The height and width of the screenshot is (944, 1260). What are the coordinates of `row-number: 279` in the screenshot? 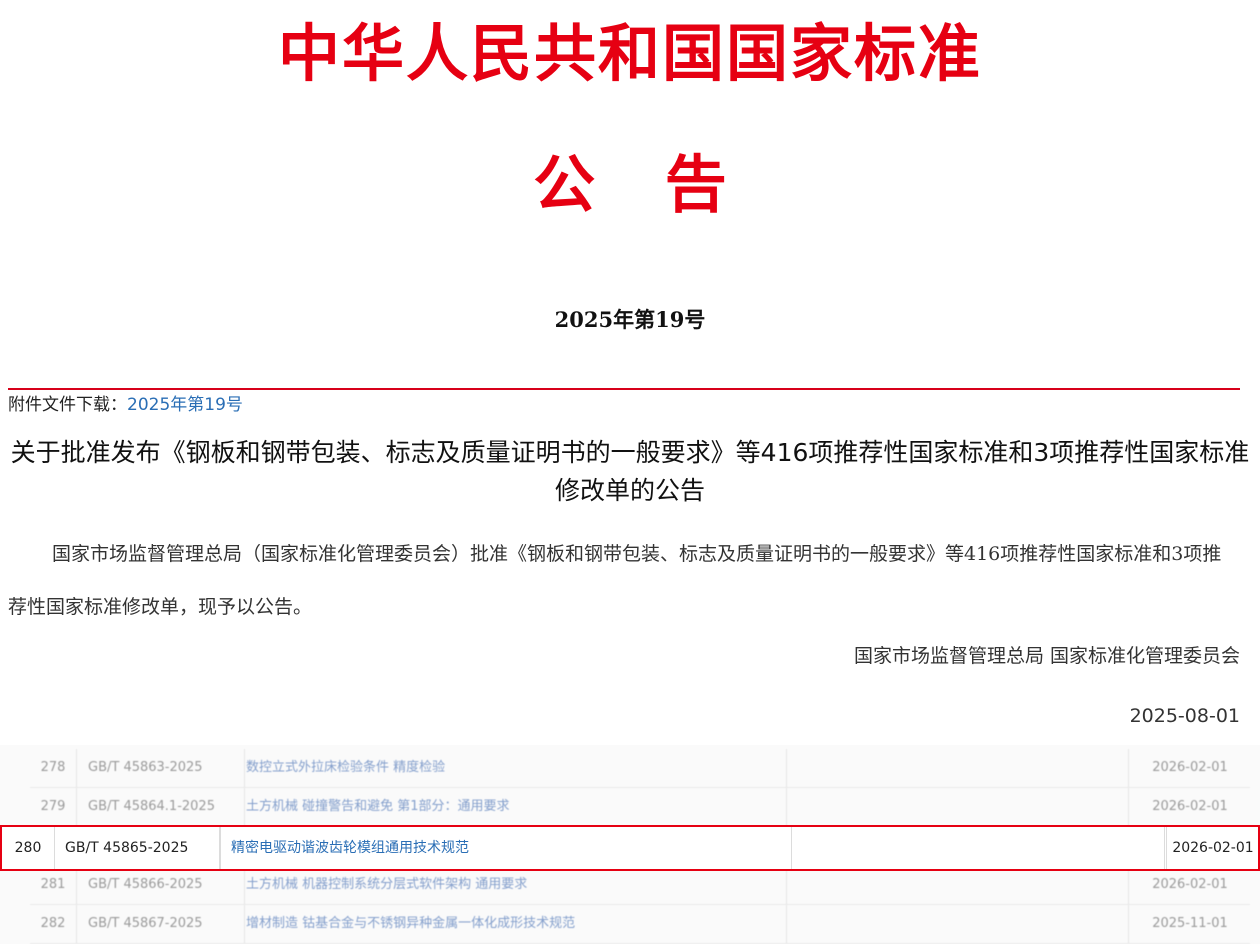 It's located at (53, 807).